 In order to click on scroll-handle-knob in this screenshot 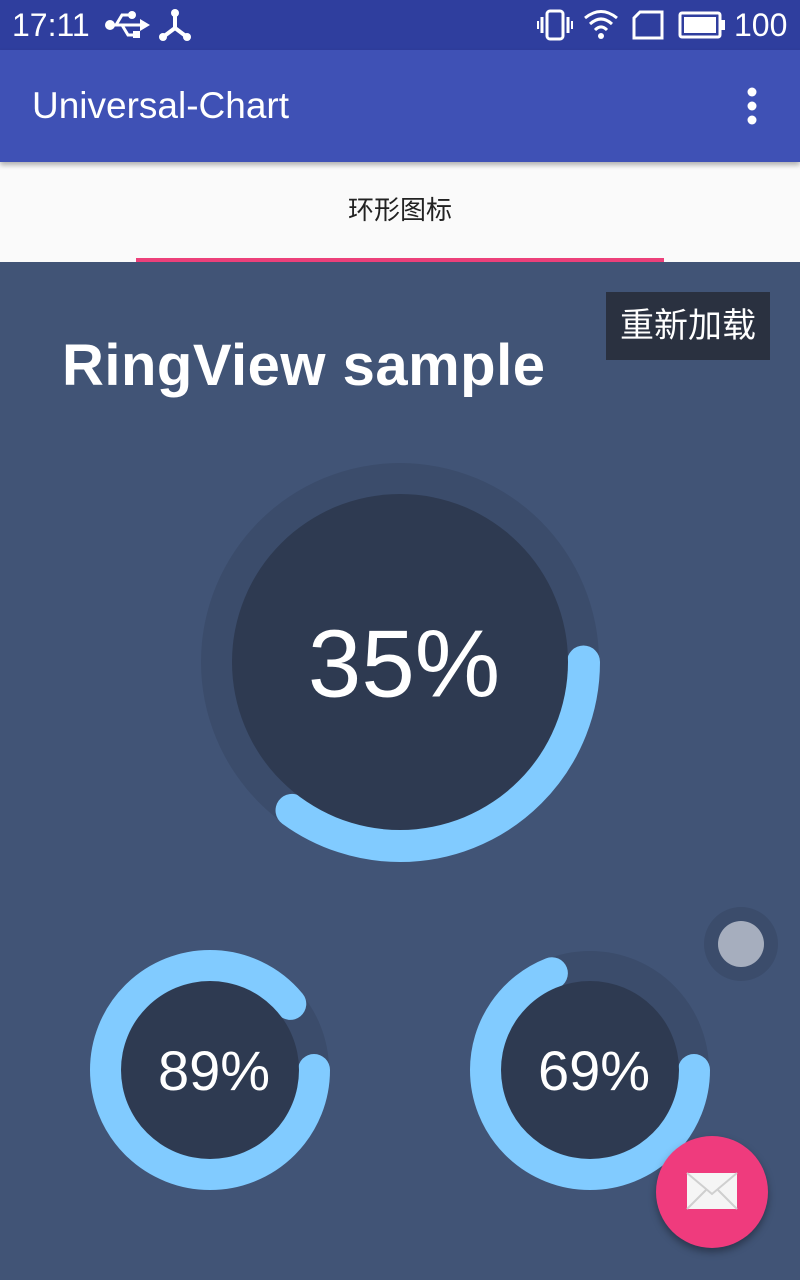, I will do `click(741, 944)`.